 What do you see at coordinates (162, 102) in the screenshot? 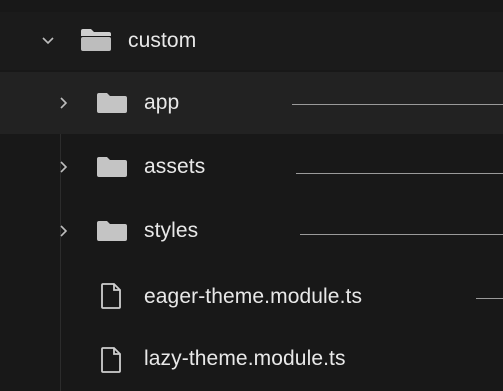
I see `tree-item-label: app` at bounding box center [162, 102].